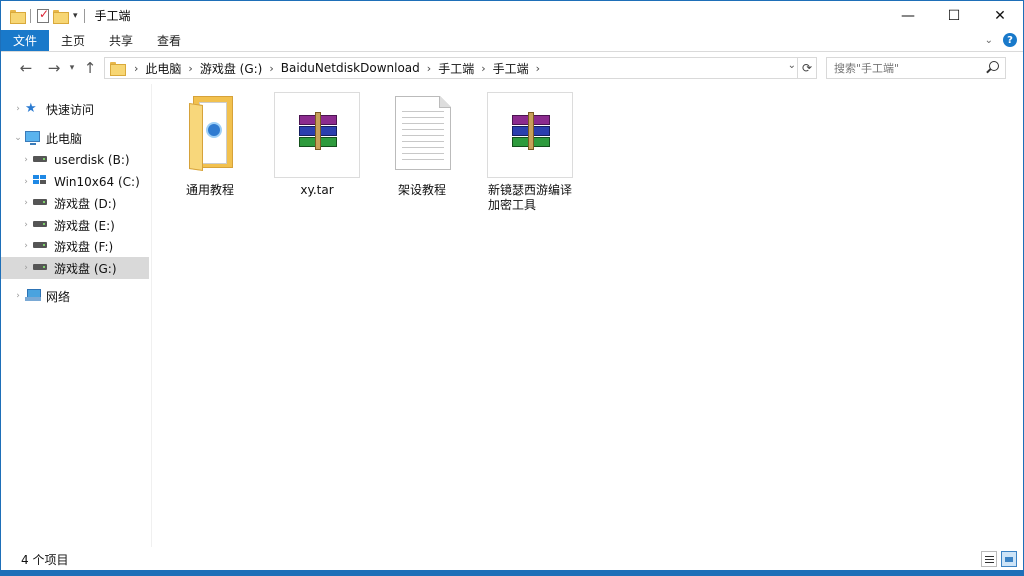  I want to click on file-name-line: 加密工具, so click(512, 205).